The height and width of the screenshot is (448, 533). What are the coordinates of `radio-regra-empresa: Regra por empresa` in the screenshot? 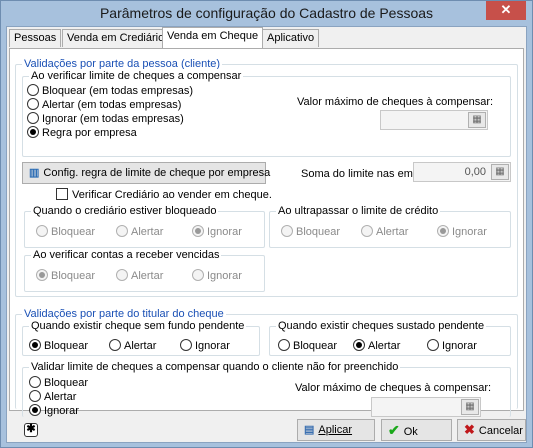 It's located at (82, 133).